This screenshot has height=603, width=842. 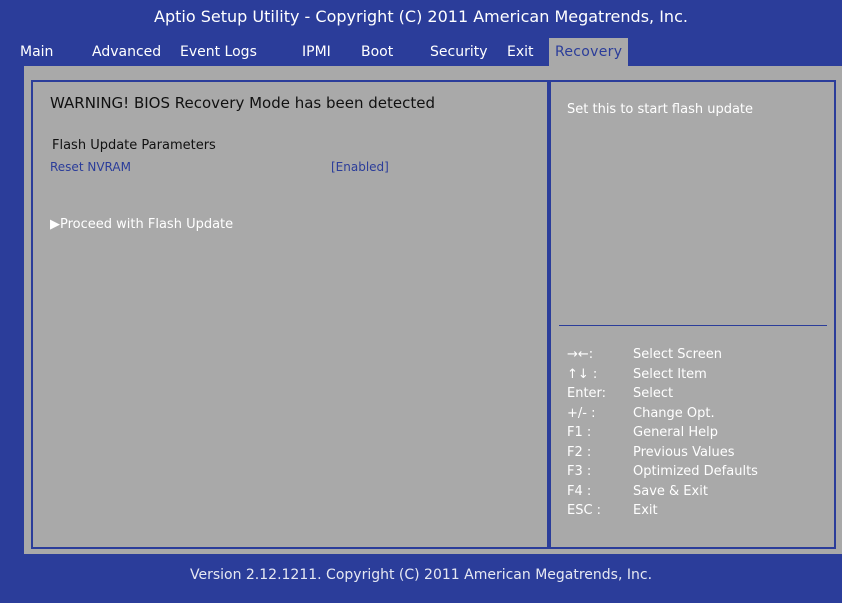 I want to click on submenu-arrow-icon: ▶, so click(x=55, y=224).